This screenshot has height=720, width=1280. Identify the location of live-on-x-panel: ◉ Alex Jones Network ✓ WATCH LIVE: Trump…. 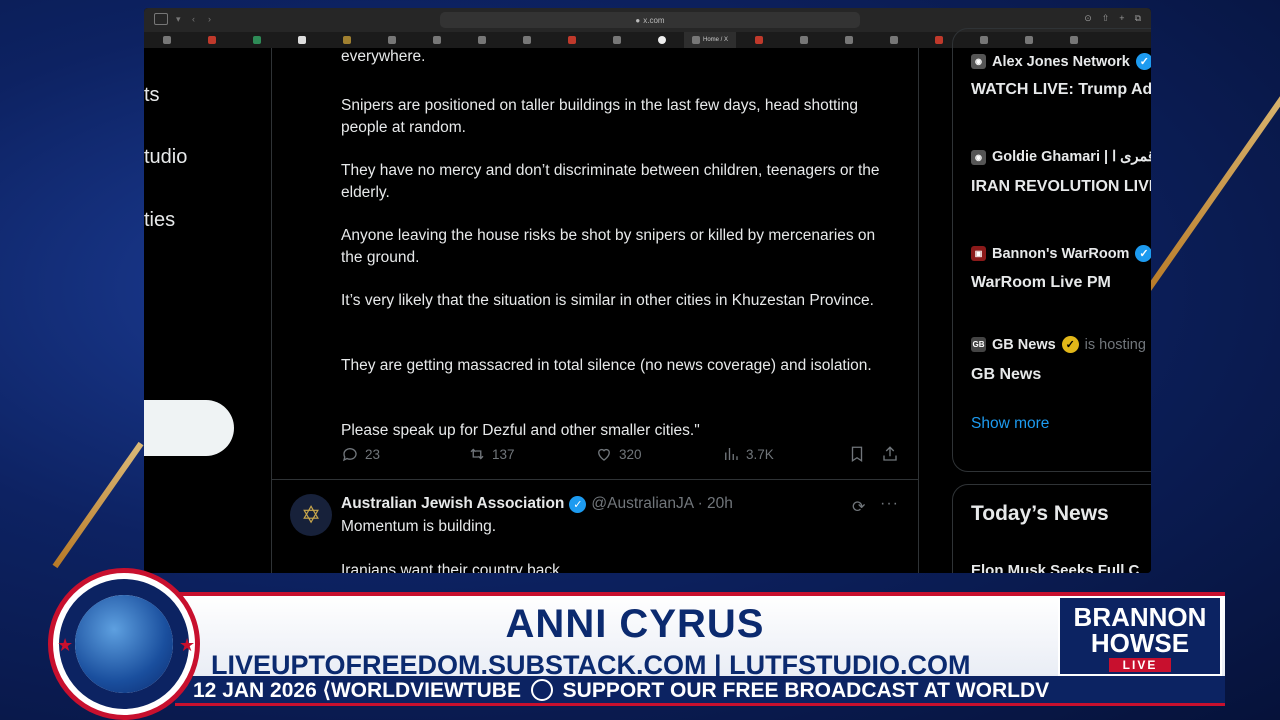
(1051, 250).